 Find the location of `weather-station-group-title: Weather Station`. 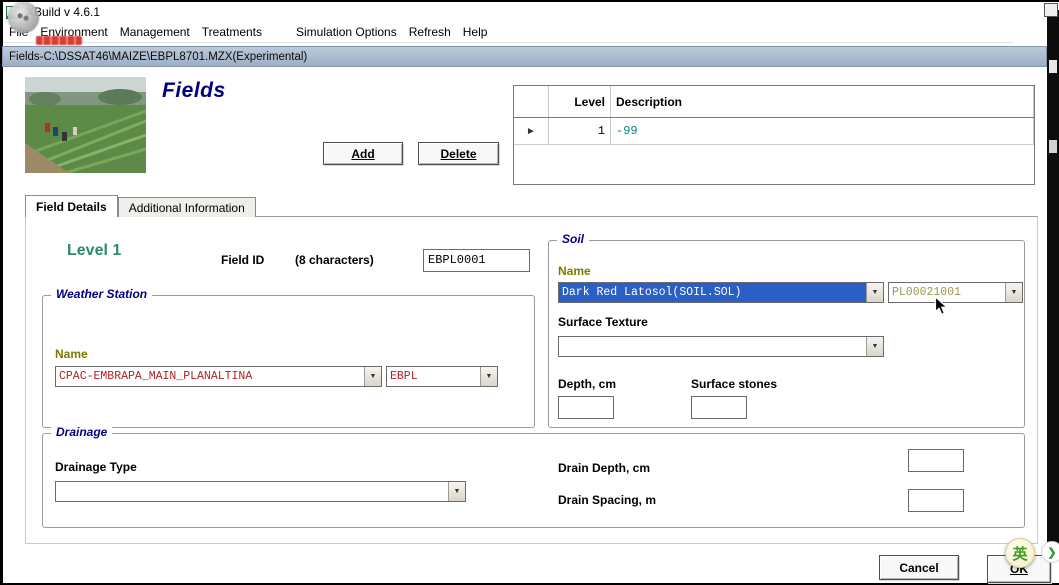

weather-station-group-title: Weather Station is located at coordinates (102, 294).